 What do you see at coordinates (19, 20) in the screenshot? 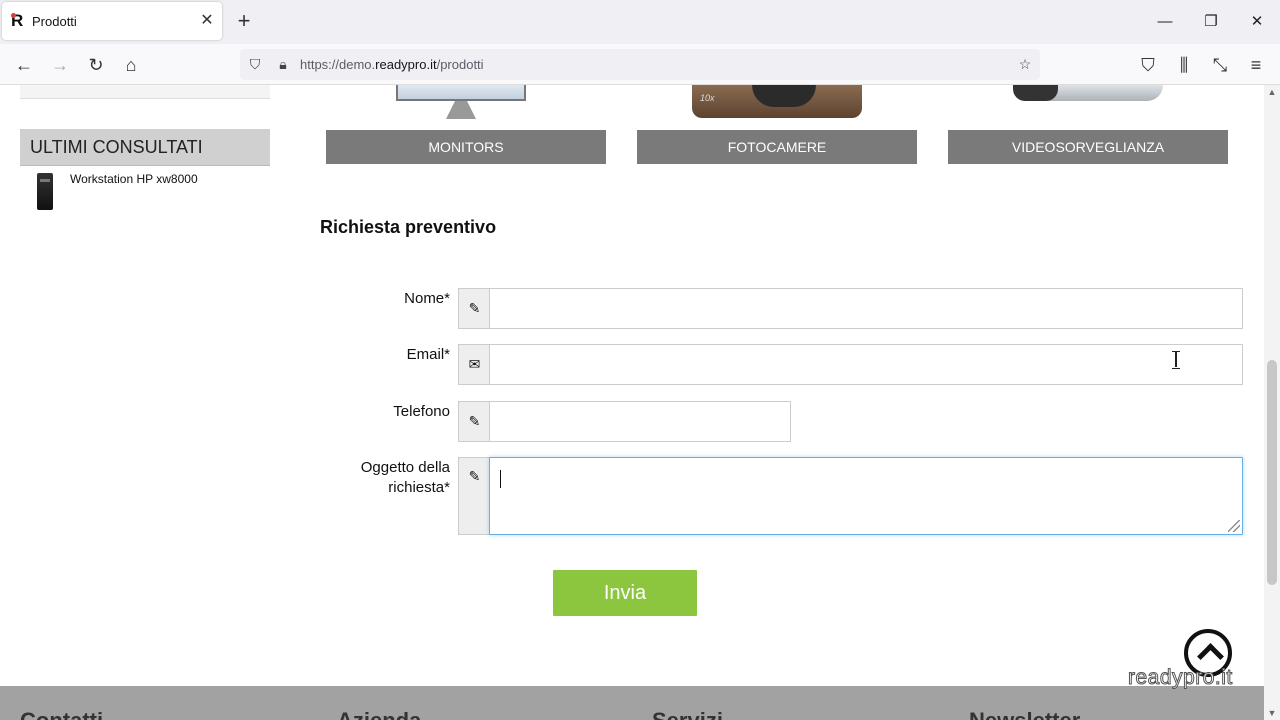
I see `readypro-favicon-icon: R` at bounding box center [19, 20].